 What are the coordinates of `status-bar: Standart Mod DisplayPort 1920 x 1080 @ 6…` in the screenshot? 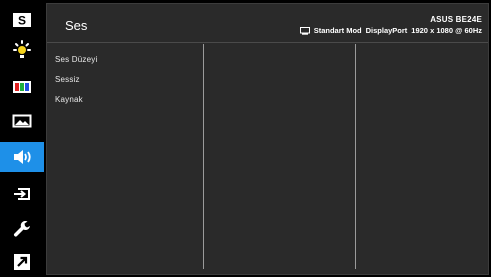 It's located at (390, 30).